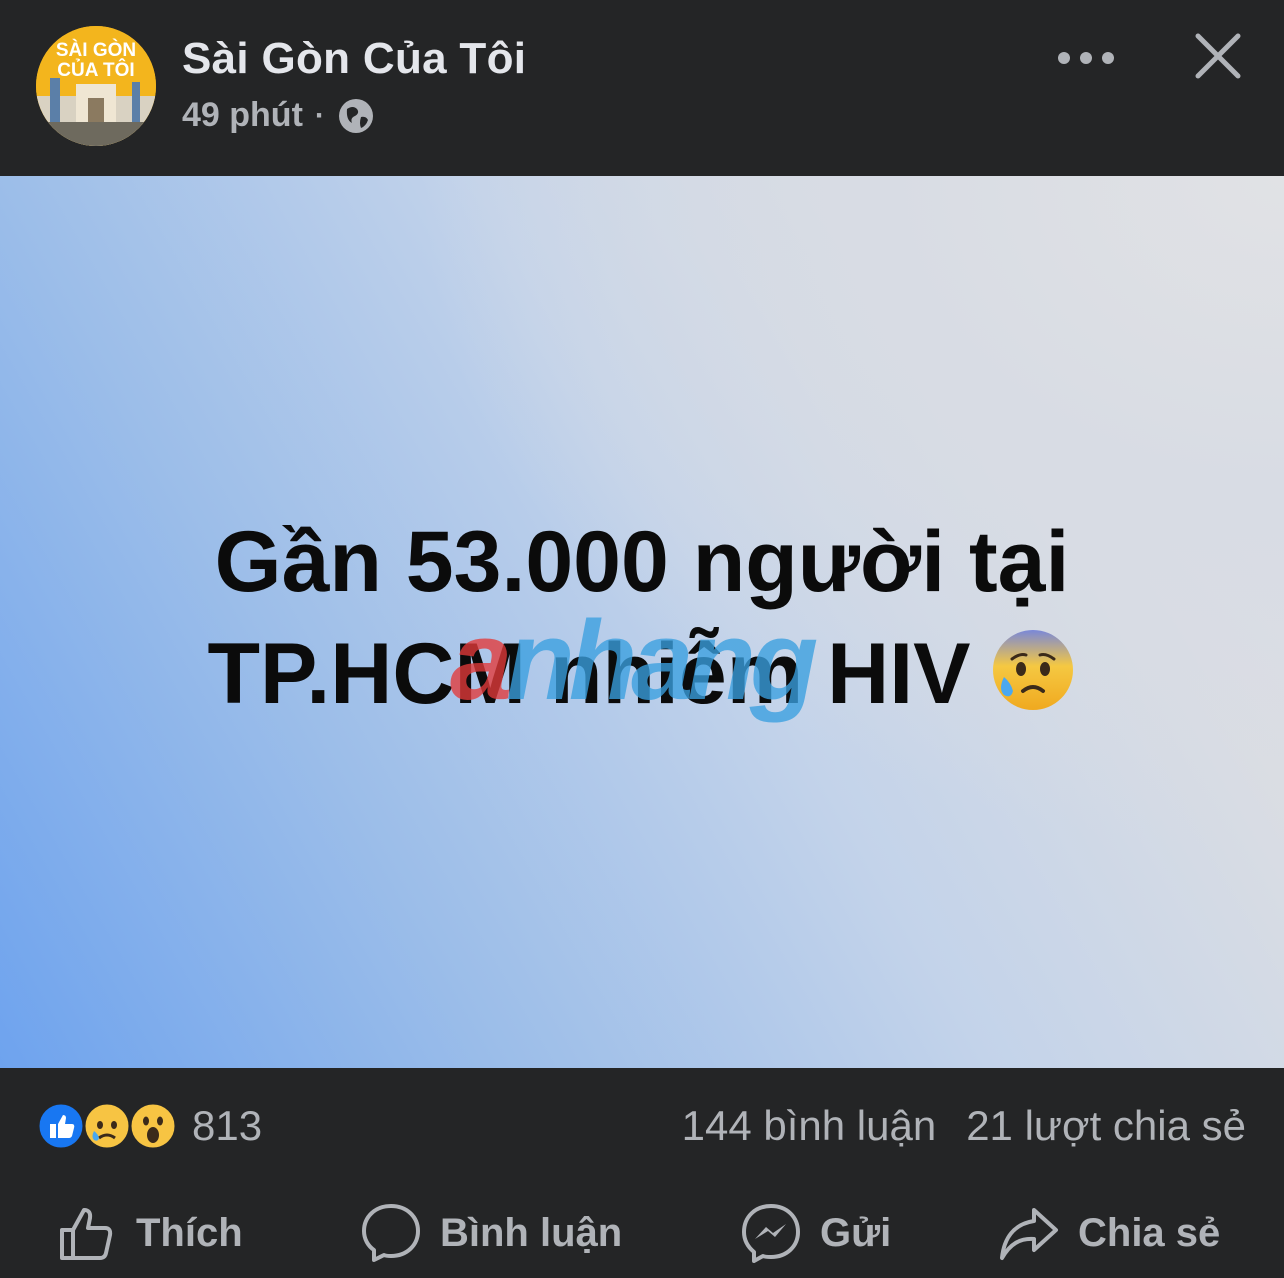 The width and height of the screenshot is (1284, 1278). Describe the element at coordinates (1149, 1232) in the screenshot. I see `share-button-label: Chia sẻ` at that location.